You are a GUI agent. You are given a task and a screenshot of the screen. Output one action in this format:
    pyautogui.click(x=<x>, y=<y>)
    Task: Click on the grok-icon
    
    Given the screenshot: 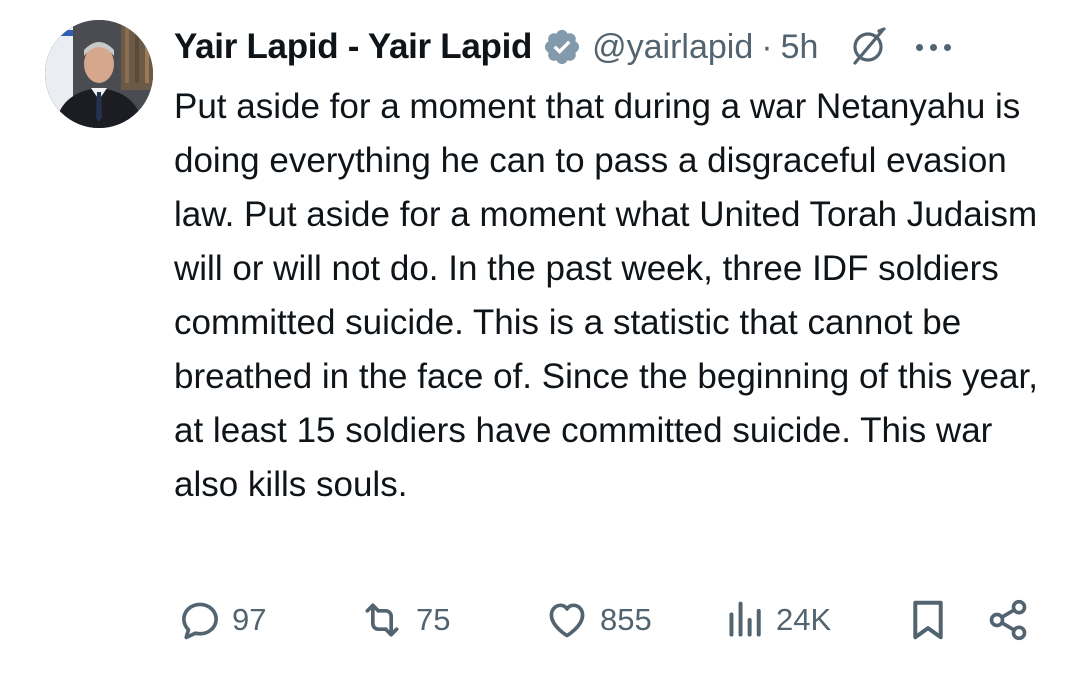 What is the action you would take?
    pyautogui.click(x=854, y=47)
    